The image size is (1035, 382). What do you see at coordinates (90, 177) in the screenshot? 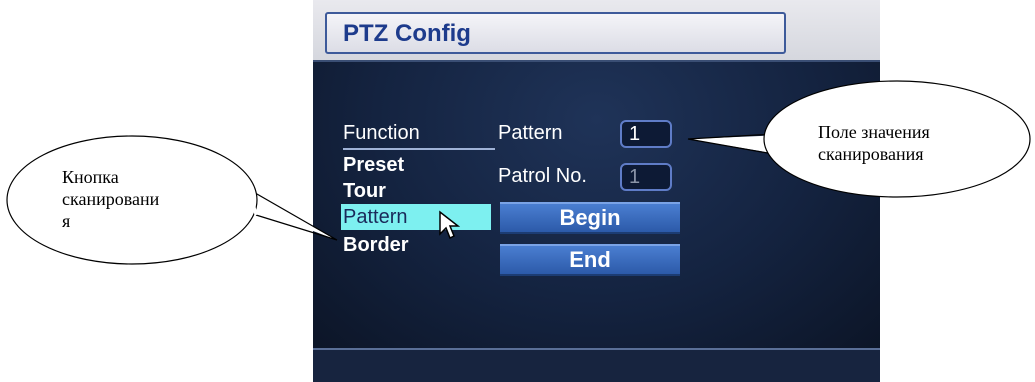
I see `left-callout-line-1: Кнопка` at bounding box center [90, 177].